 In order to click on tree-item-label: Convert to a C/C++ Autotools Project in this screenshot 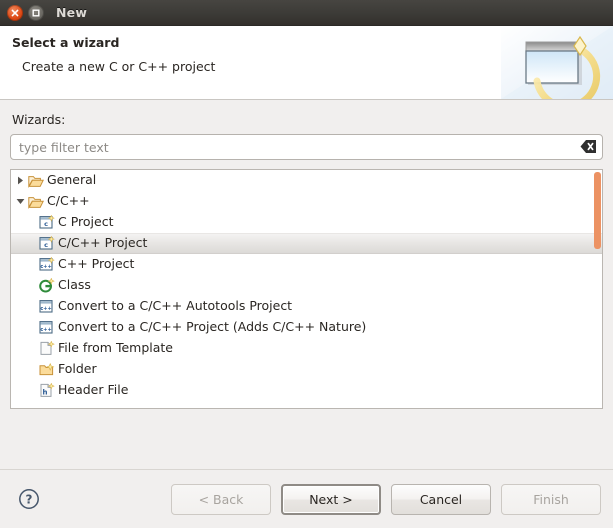, I will do `click(175, 306)`.